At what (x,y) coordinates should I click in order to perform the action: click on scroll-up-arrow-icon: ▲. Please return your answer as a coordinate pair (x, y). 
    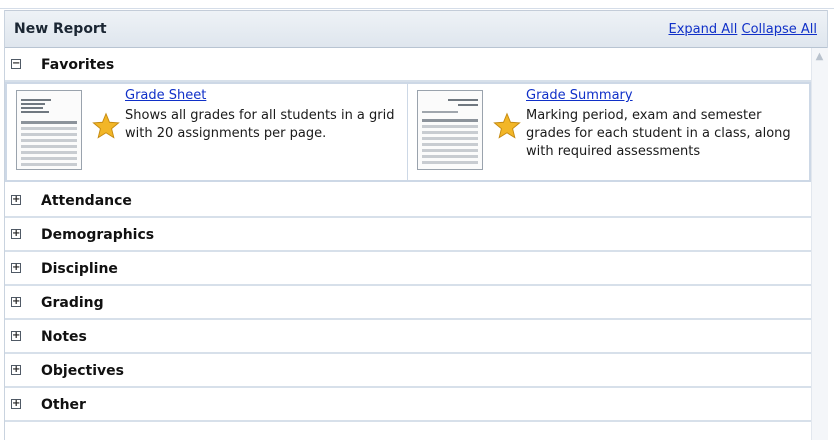
    Looking at the image, I should click on (819, 56).